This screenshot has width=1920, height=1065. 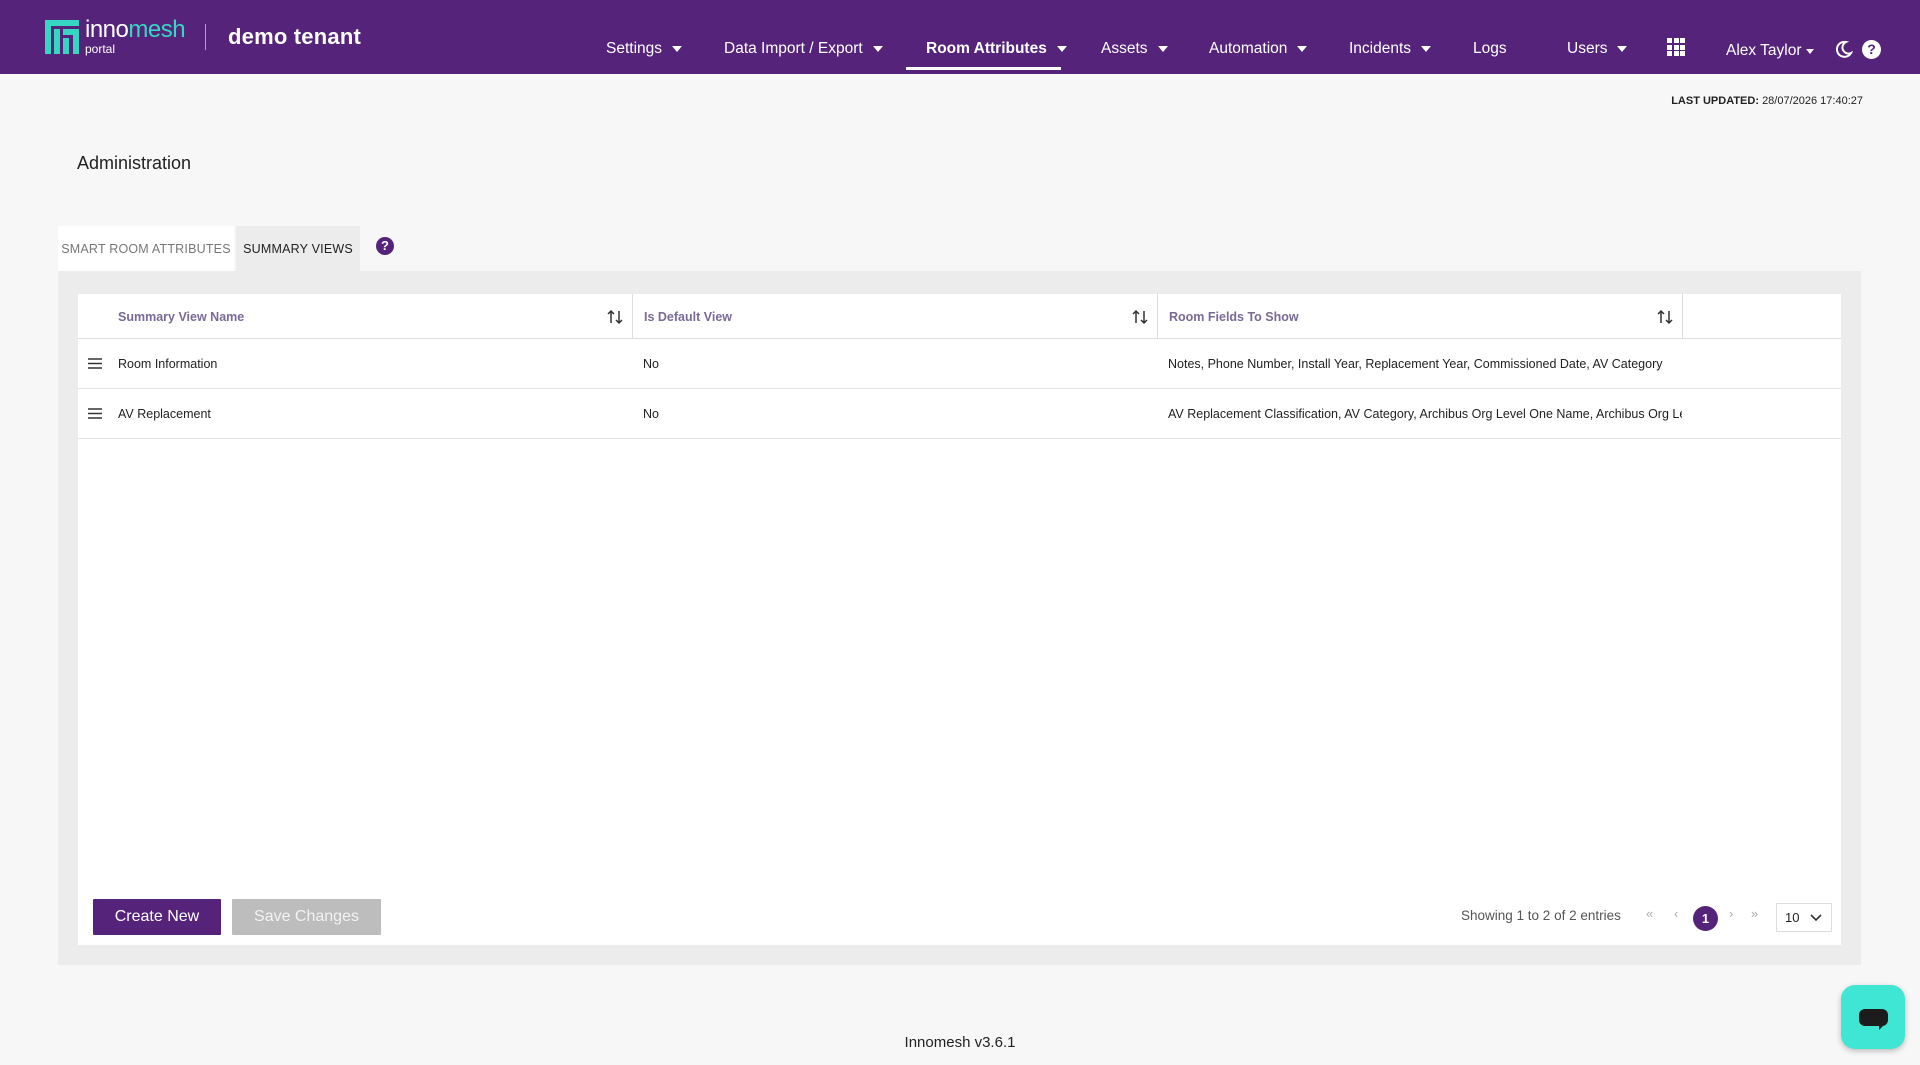 What do you see at coordinates (134, 163) in the screenshot?
I see `page-title: Administration` at bounding box center [134, 163].